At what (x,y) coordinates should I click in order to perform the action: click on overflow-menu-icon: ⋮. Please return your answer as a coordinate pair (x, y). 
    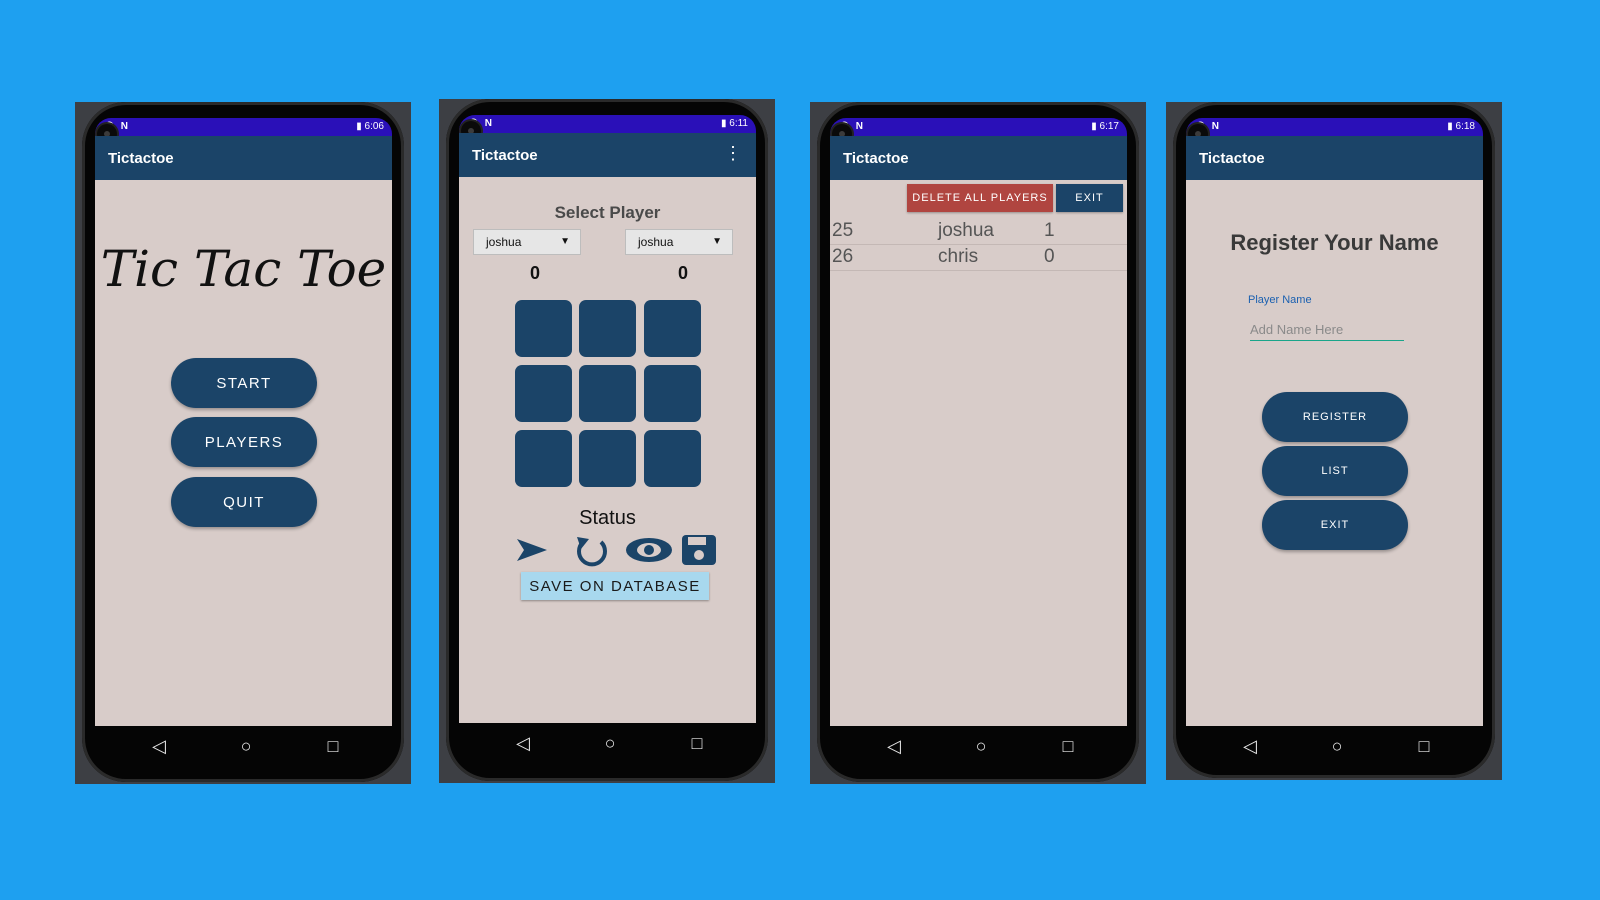
    Looking at the image, I should click on (733, 153).